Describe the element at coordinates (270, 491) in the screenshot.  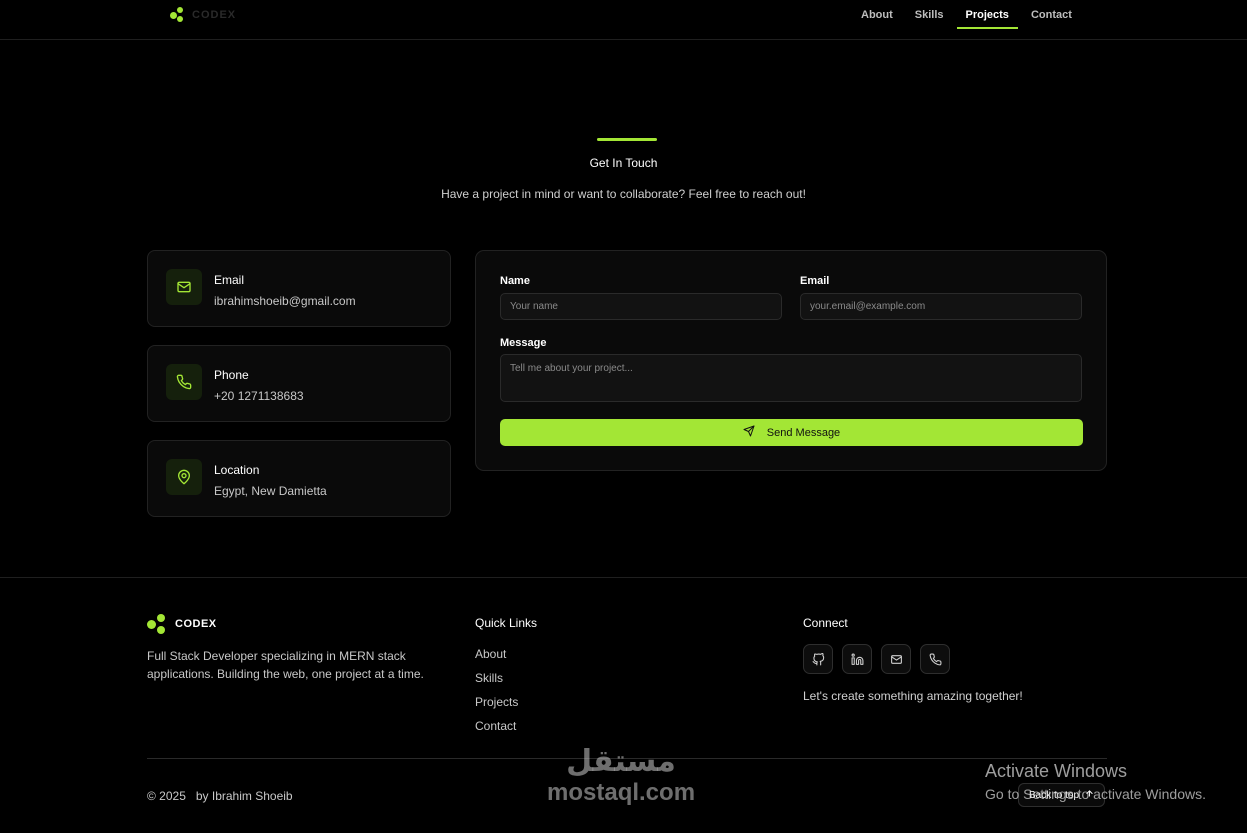
I see `location-card-value: Egypt, New Damietta` at that location.